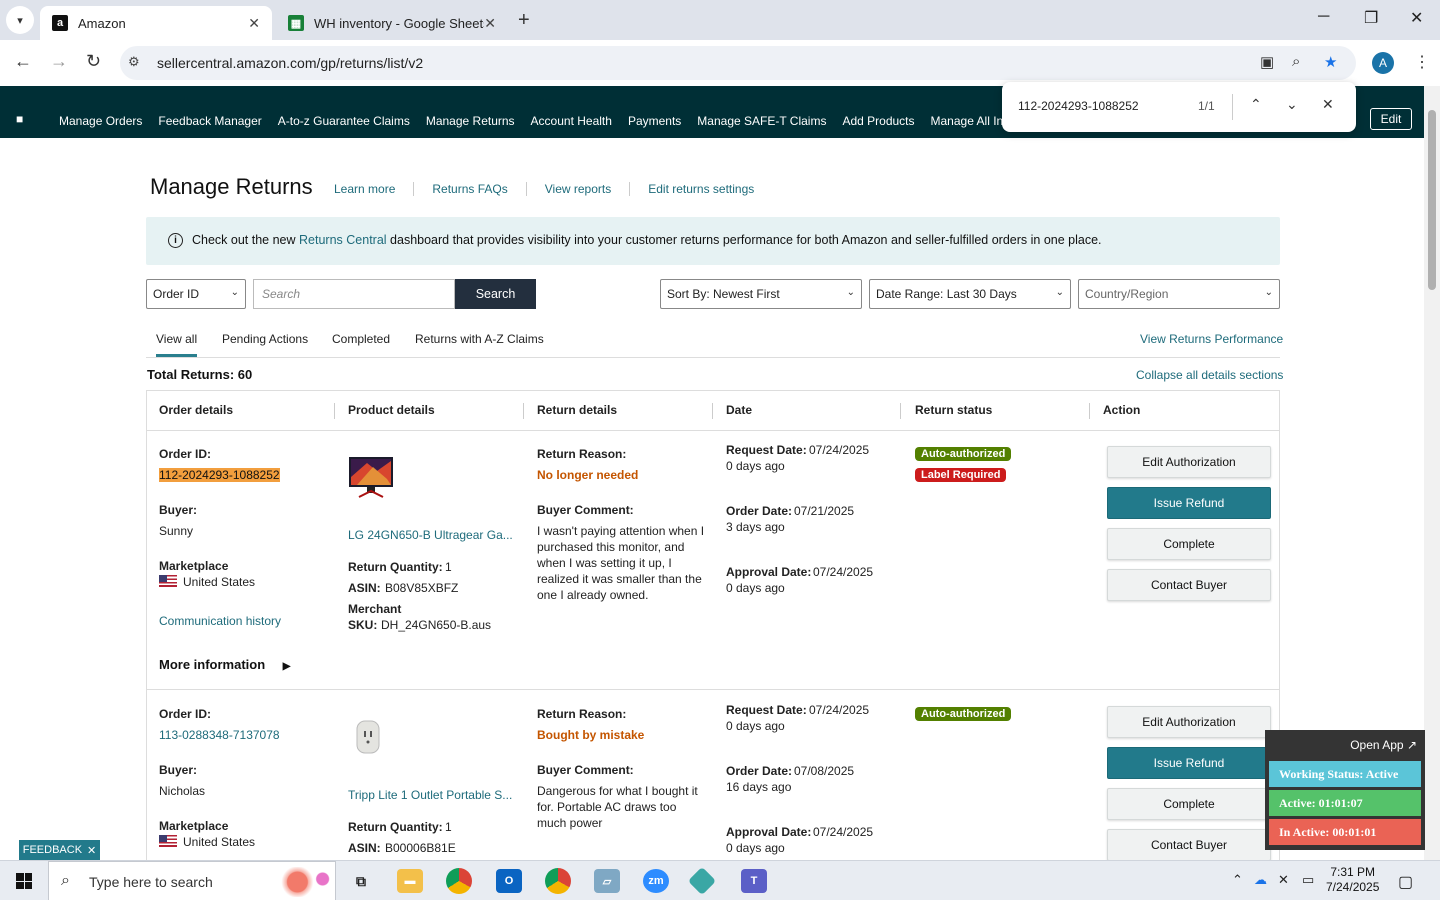 The width and height of the screenshot is (1440, 900). What do you see at coordinates (754, 881) in the screenshot?
I see `teams-icon: T` at bounding box center [754, 881].